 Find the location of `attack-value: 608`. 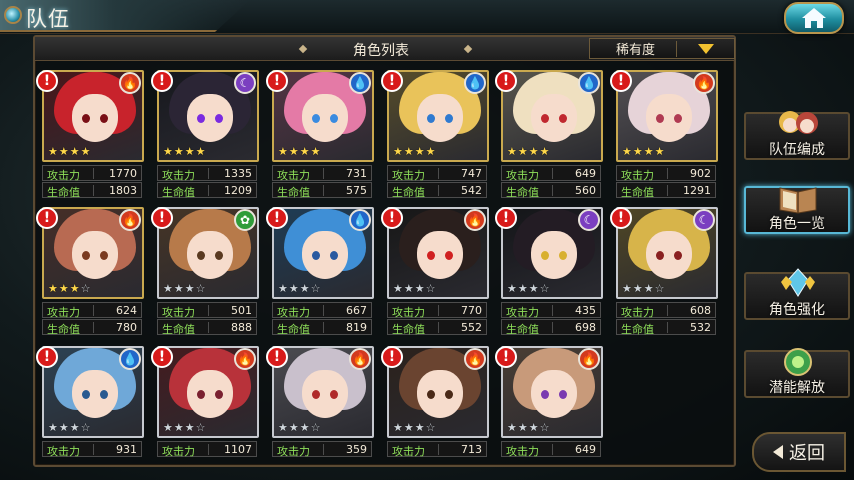

attack-value: 608 is located at coordinates (700, 310).